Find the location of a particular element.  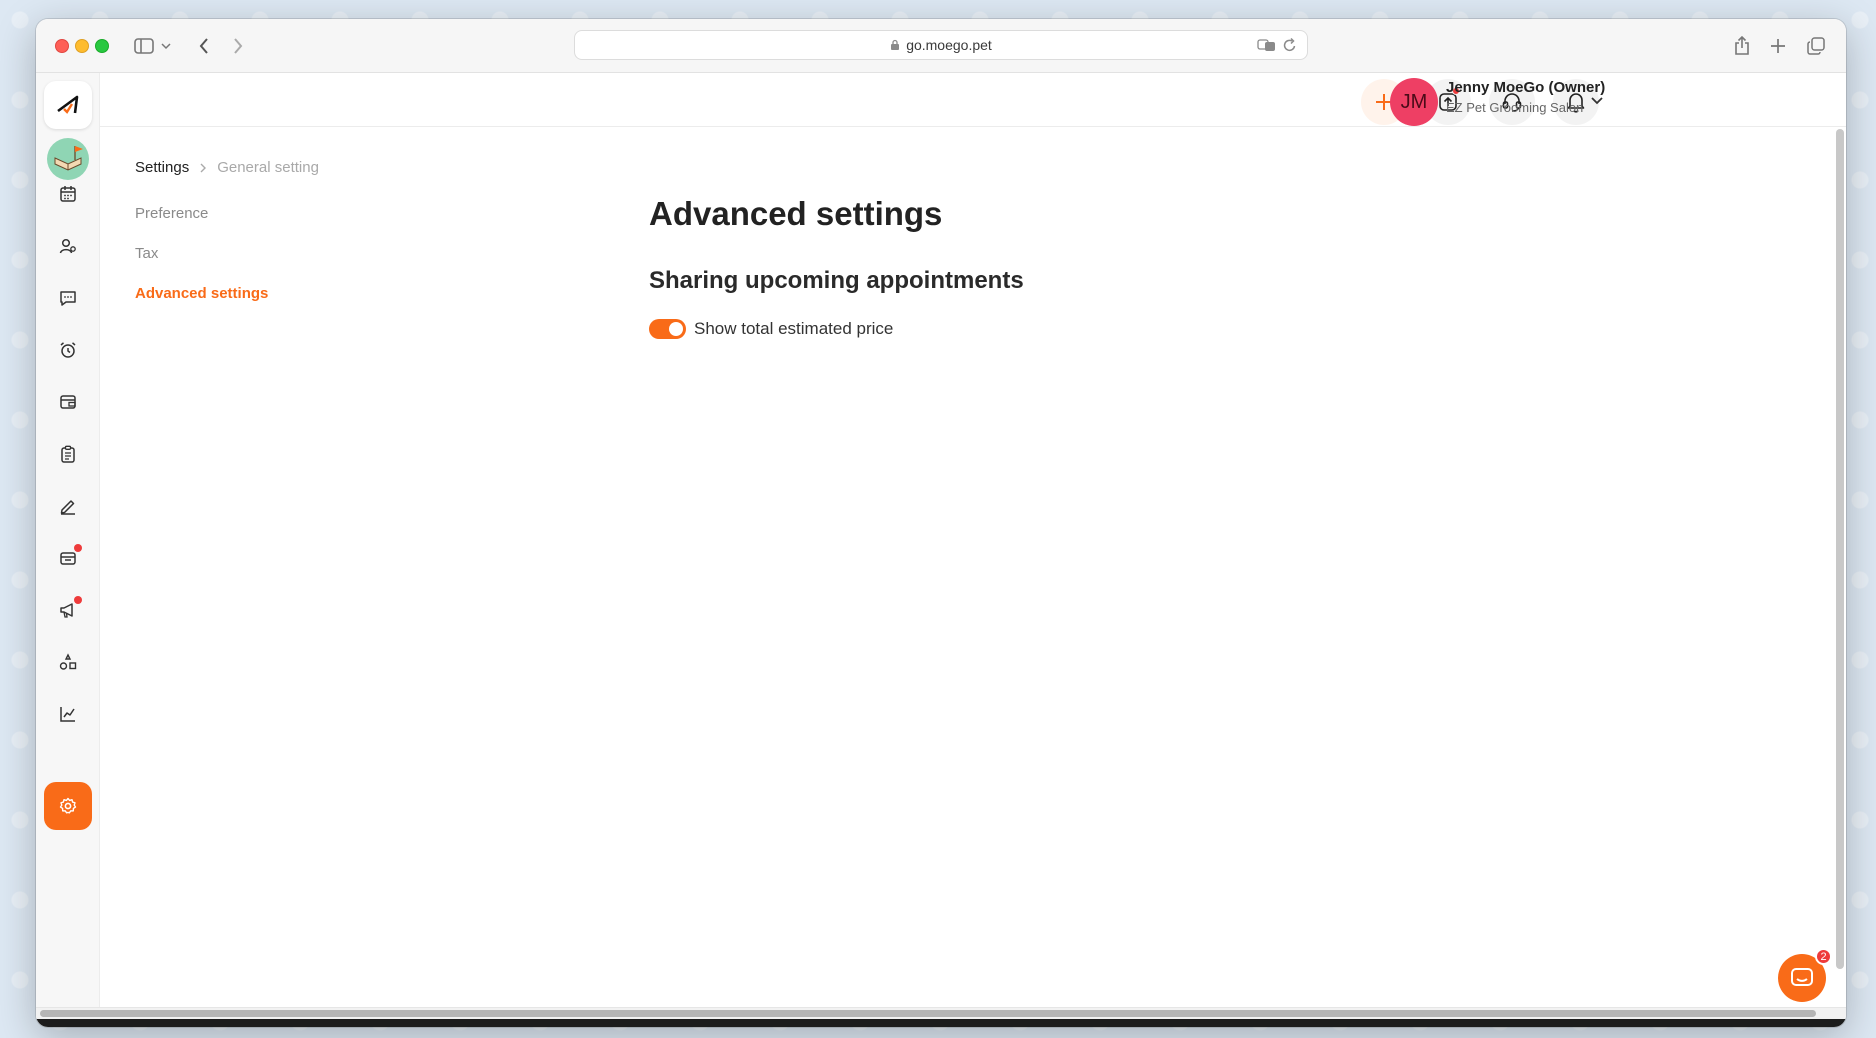

sidebar-item-insights is located at coordinates (68, 714).